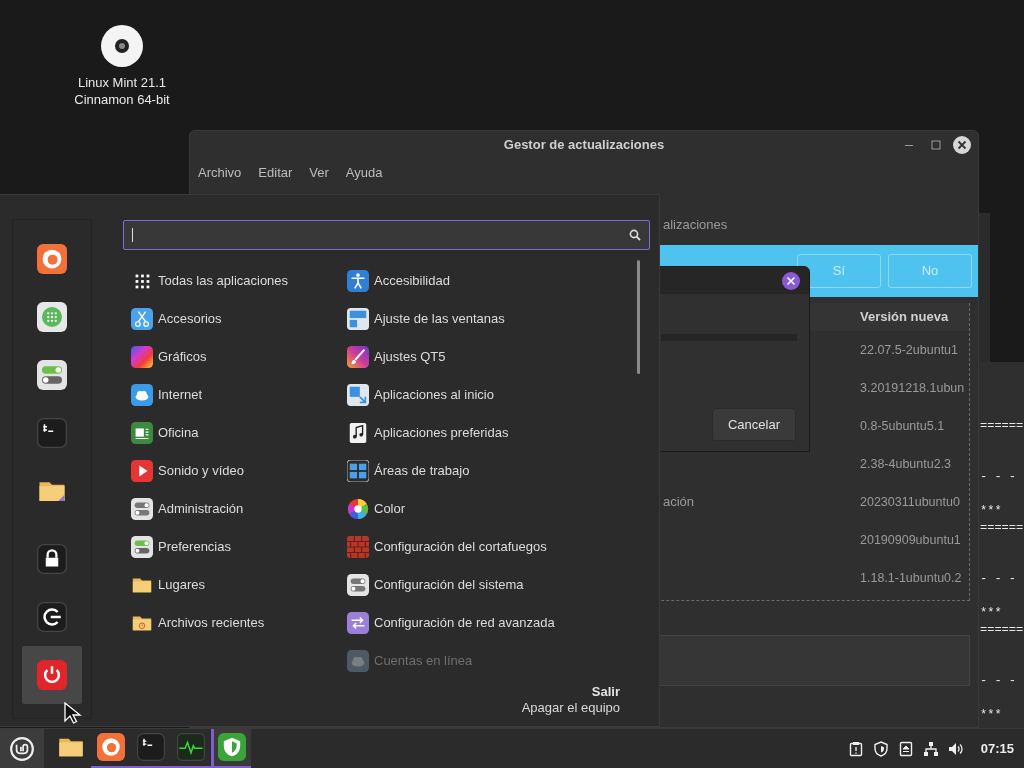 This screenshot has height=768, width=1024. Describe the element at coordinates (464, 623) in the screenshot. I see `app-item: Configuración de red avanzada` at that location.